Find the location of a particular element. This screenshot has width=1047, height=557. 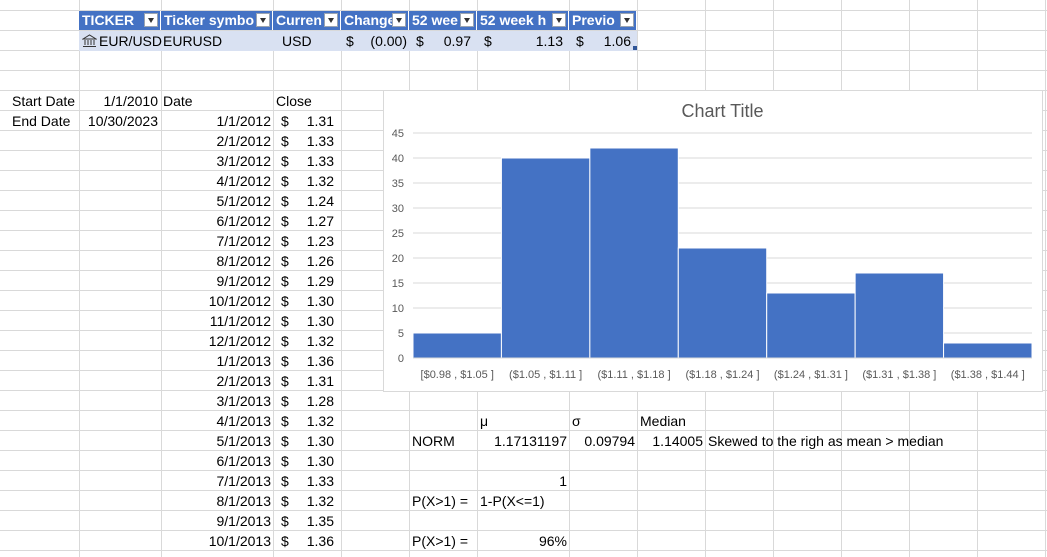

date-cell: 12/1/2012 is located at coordinates (216, 341).